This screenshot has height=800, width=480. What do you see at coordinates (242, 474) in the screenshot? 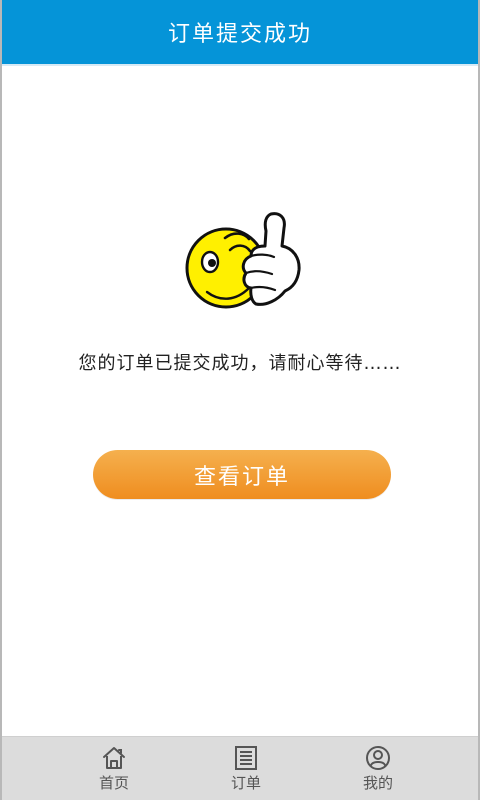
I see `view-order-button: 查看订单` at bounding box center [242, 474].